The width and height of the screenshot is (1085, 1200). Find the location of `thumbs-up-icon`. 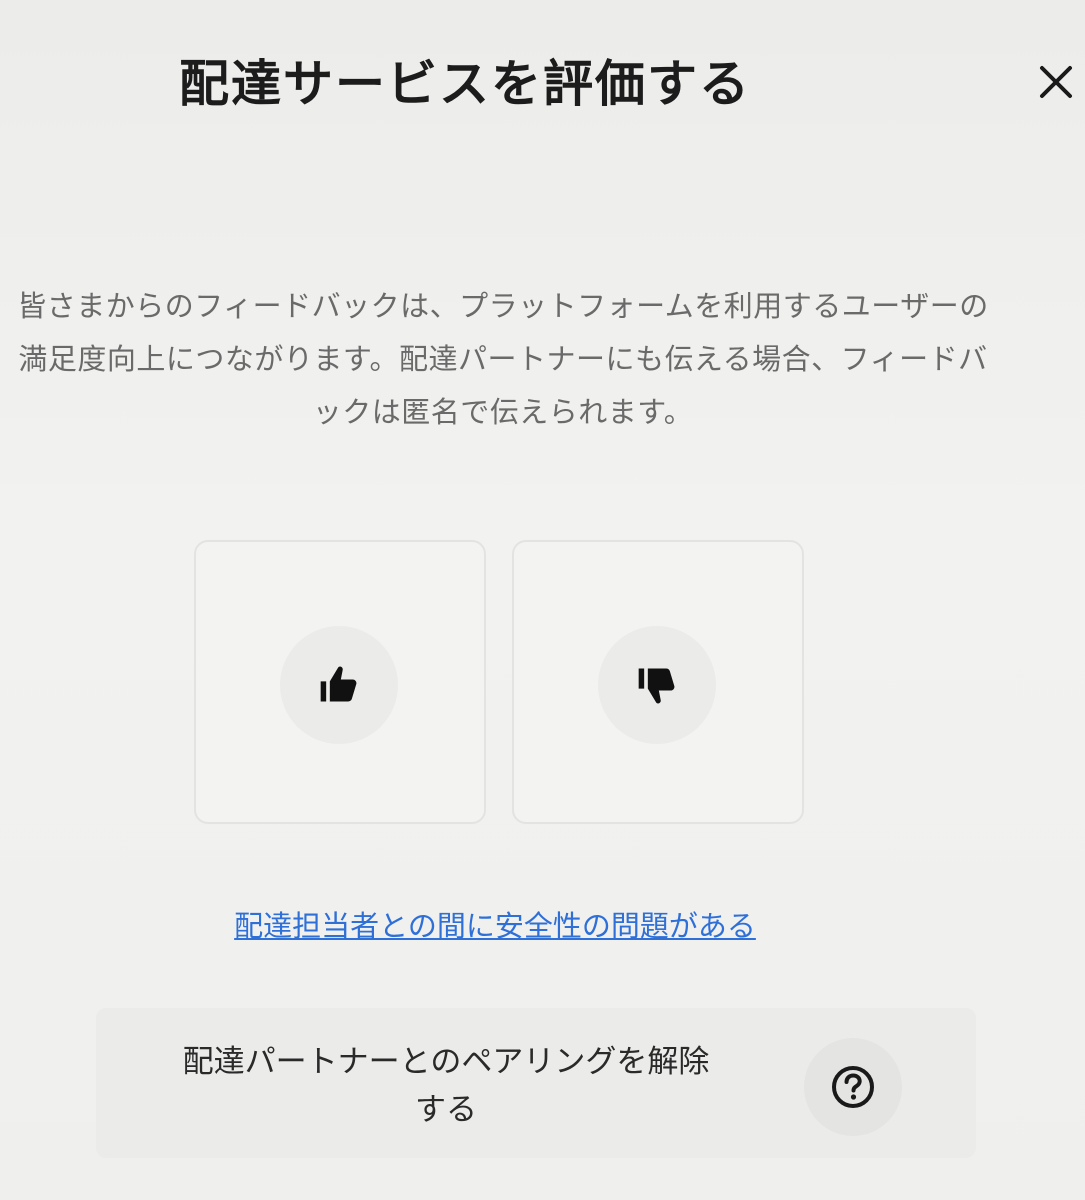

thumbs-up-icon is located at coordinates (338, 684).